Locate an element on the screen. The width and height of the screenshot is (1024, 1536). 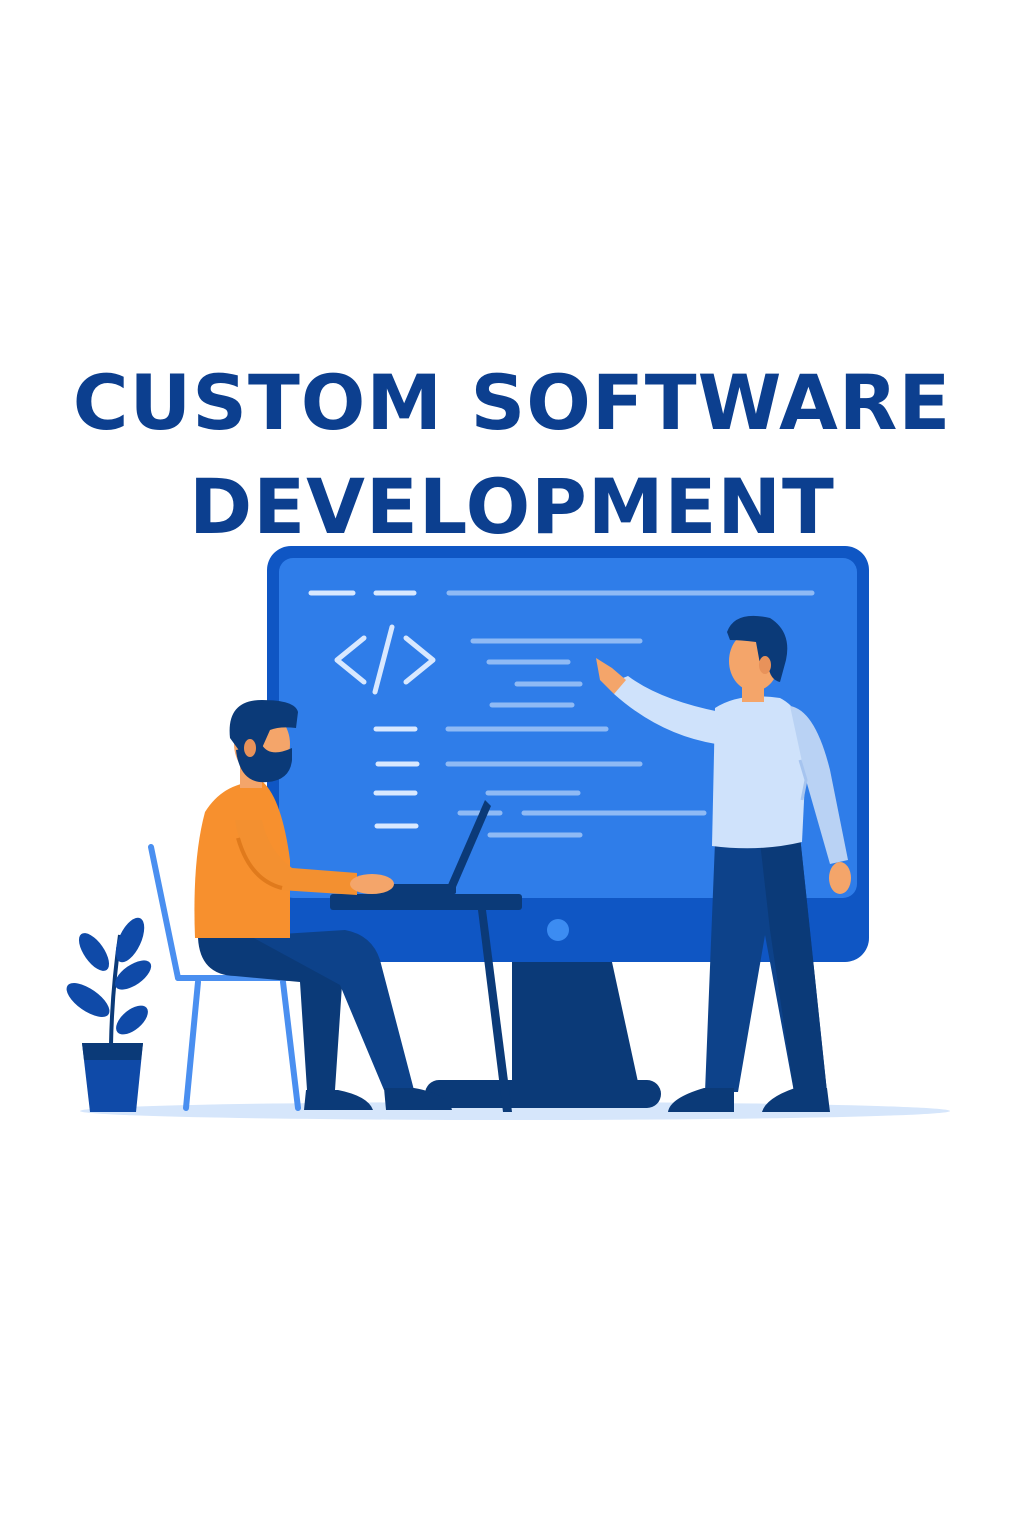
monitor-base is located at coordinates (543, 1094).